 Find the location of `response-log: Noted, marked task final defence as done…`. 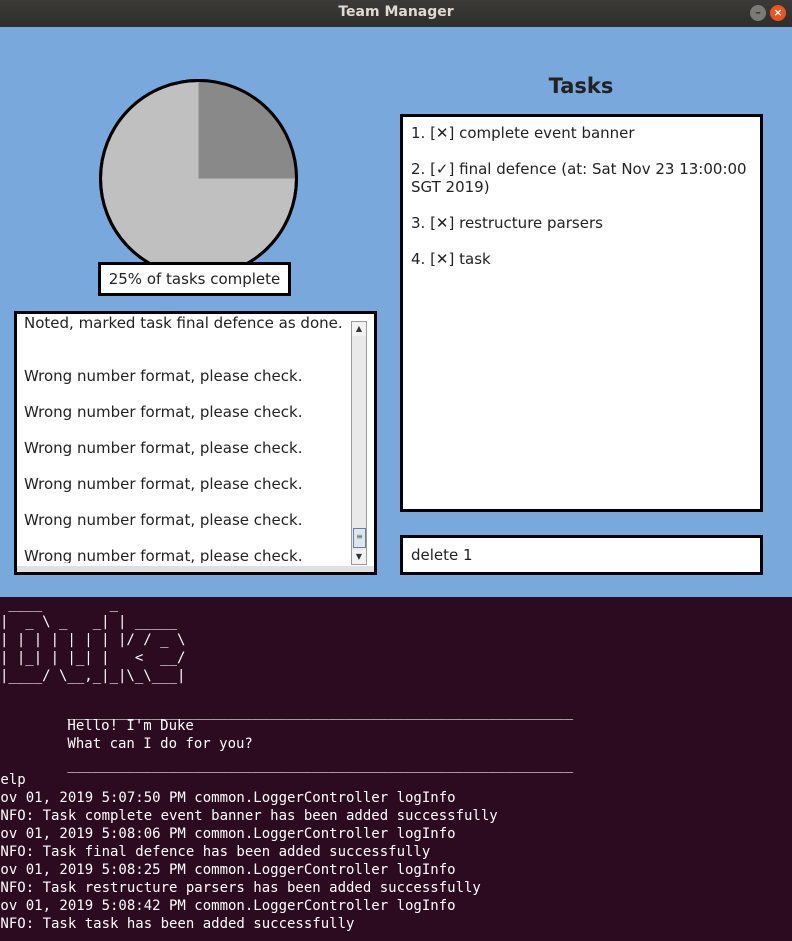

response-log: Noted, marked task final defence as done… is located at coordinates (195, 443).